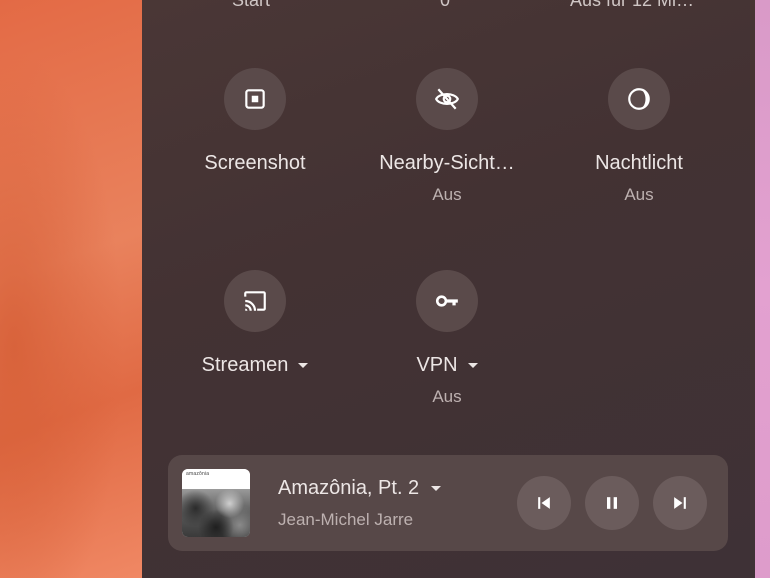 The height and width of the screenshot is (578, 770). What do you see at coordinates (639, 194) in the screenshot?
I see `tile-night-light-status: Aus` at bounding box center [639, 194].